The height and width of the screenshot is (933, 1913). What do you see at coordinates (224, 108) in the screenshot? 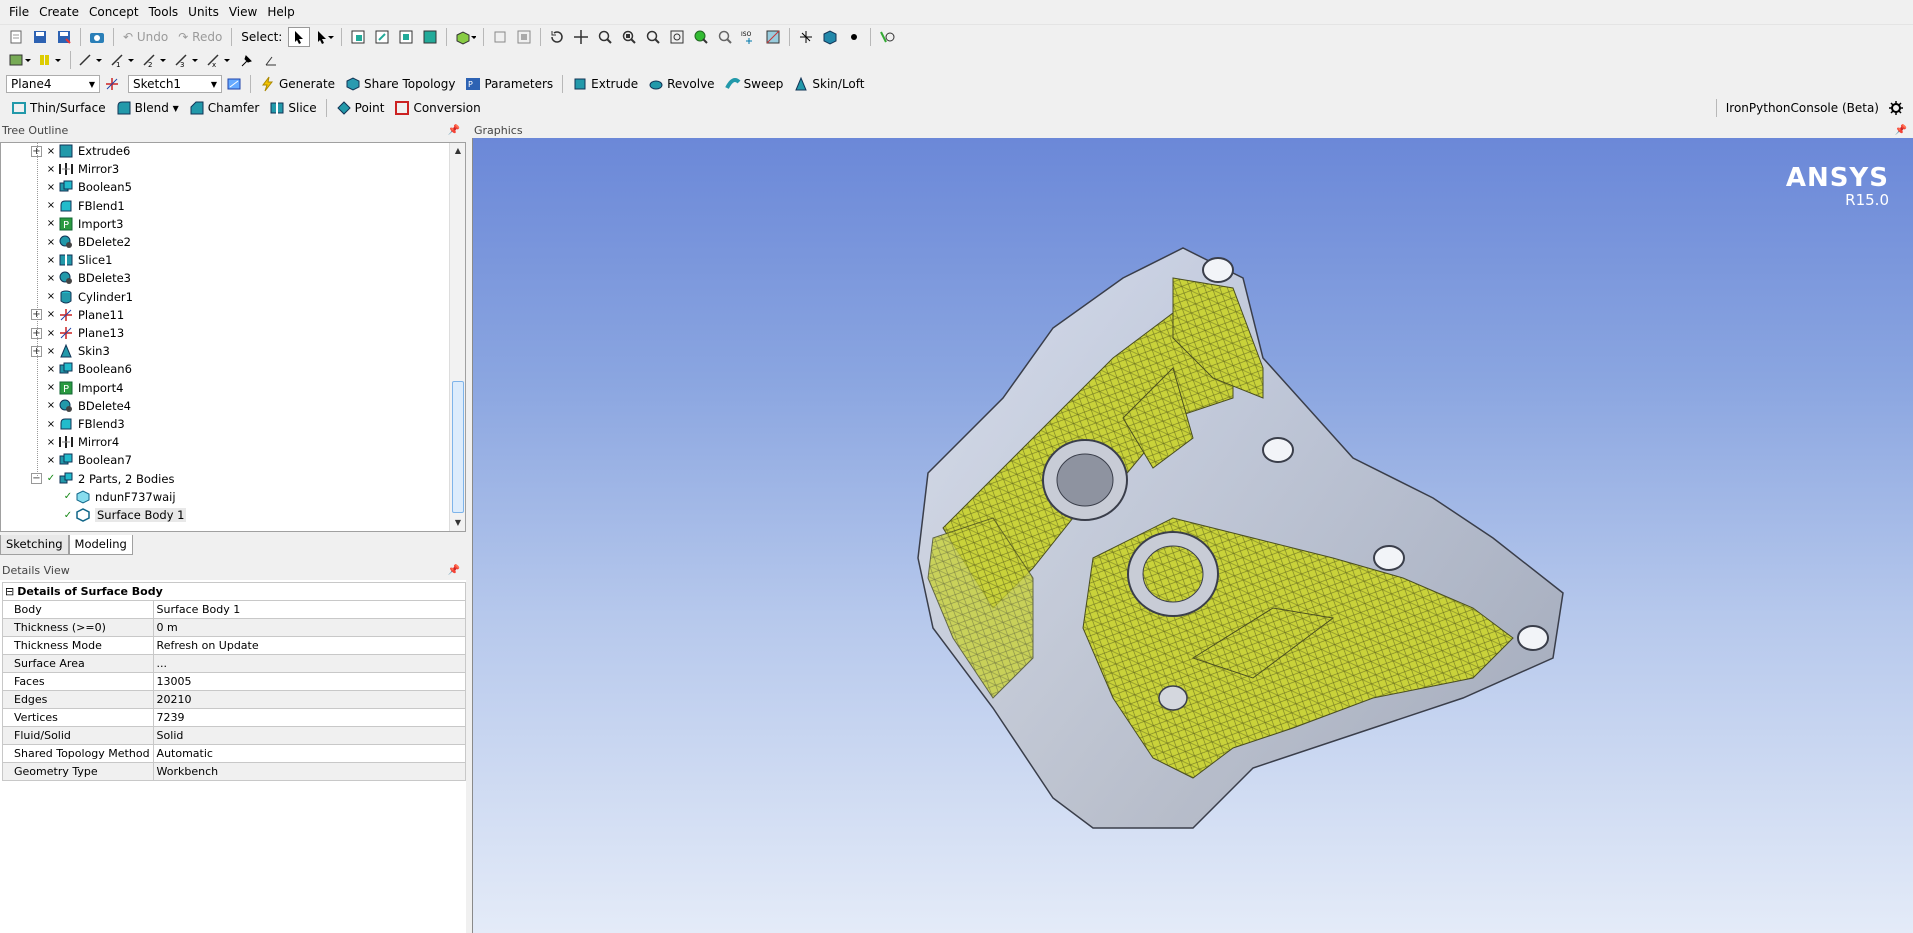
I see `chamfer-button: Chamfer` at bounding box center [224, 108].